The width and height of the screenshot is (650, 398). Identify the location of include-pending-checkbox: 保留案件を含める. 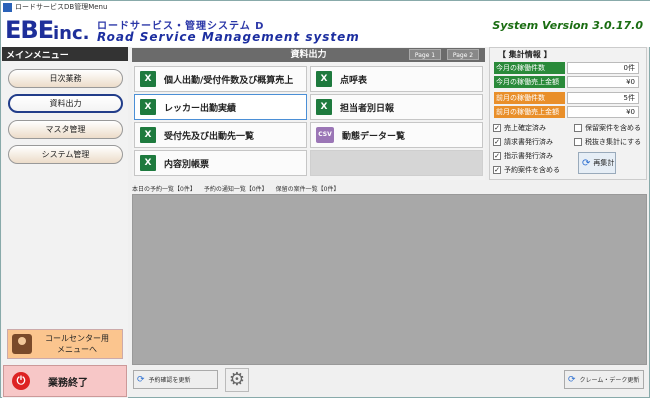
(607, 128).